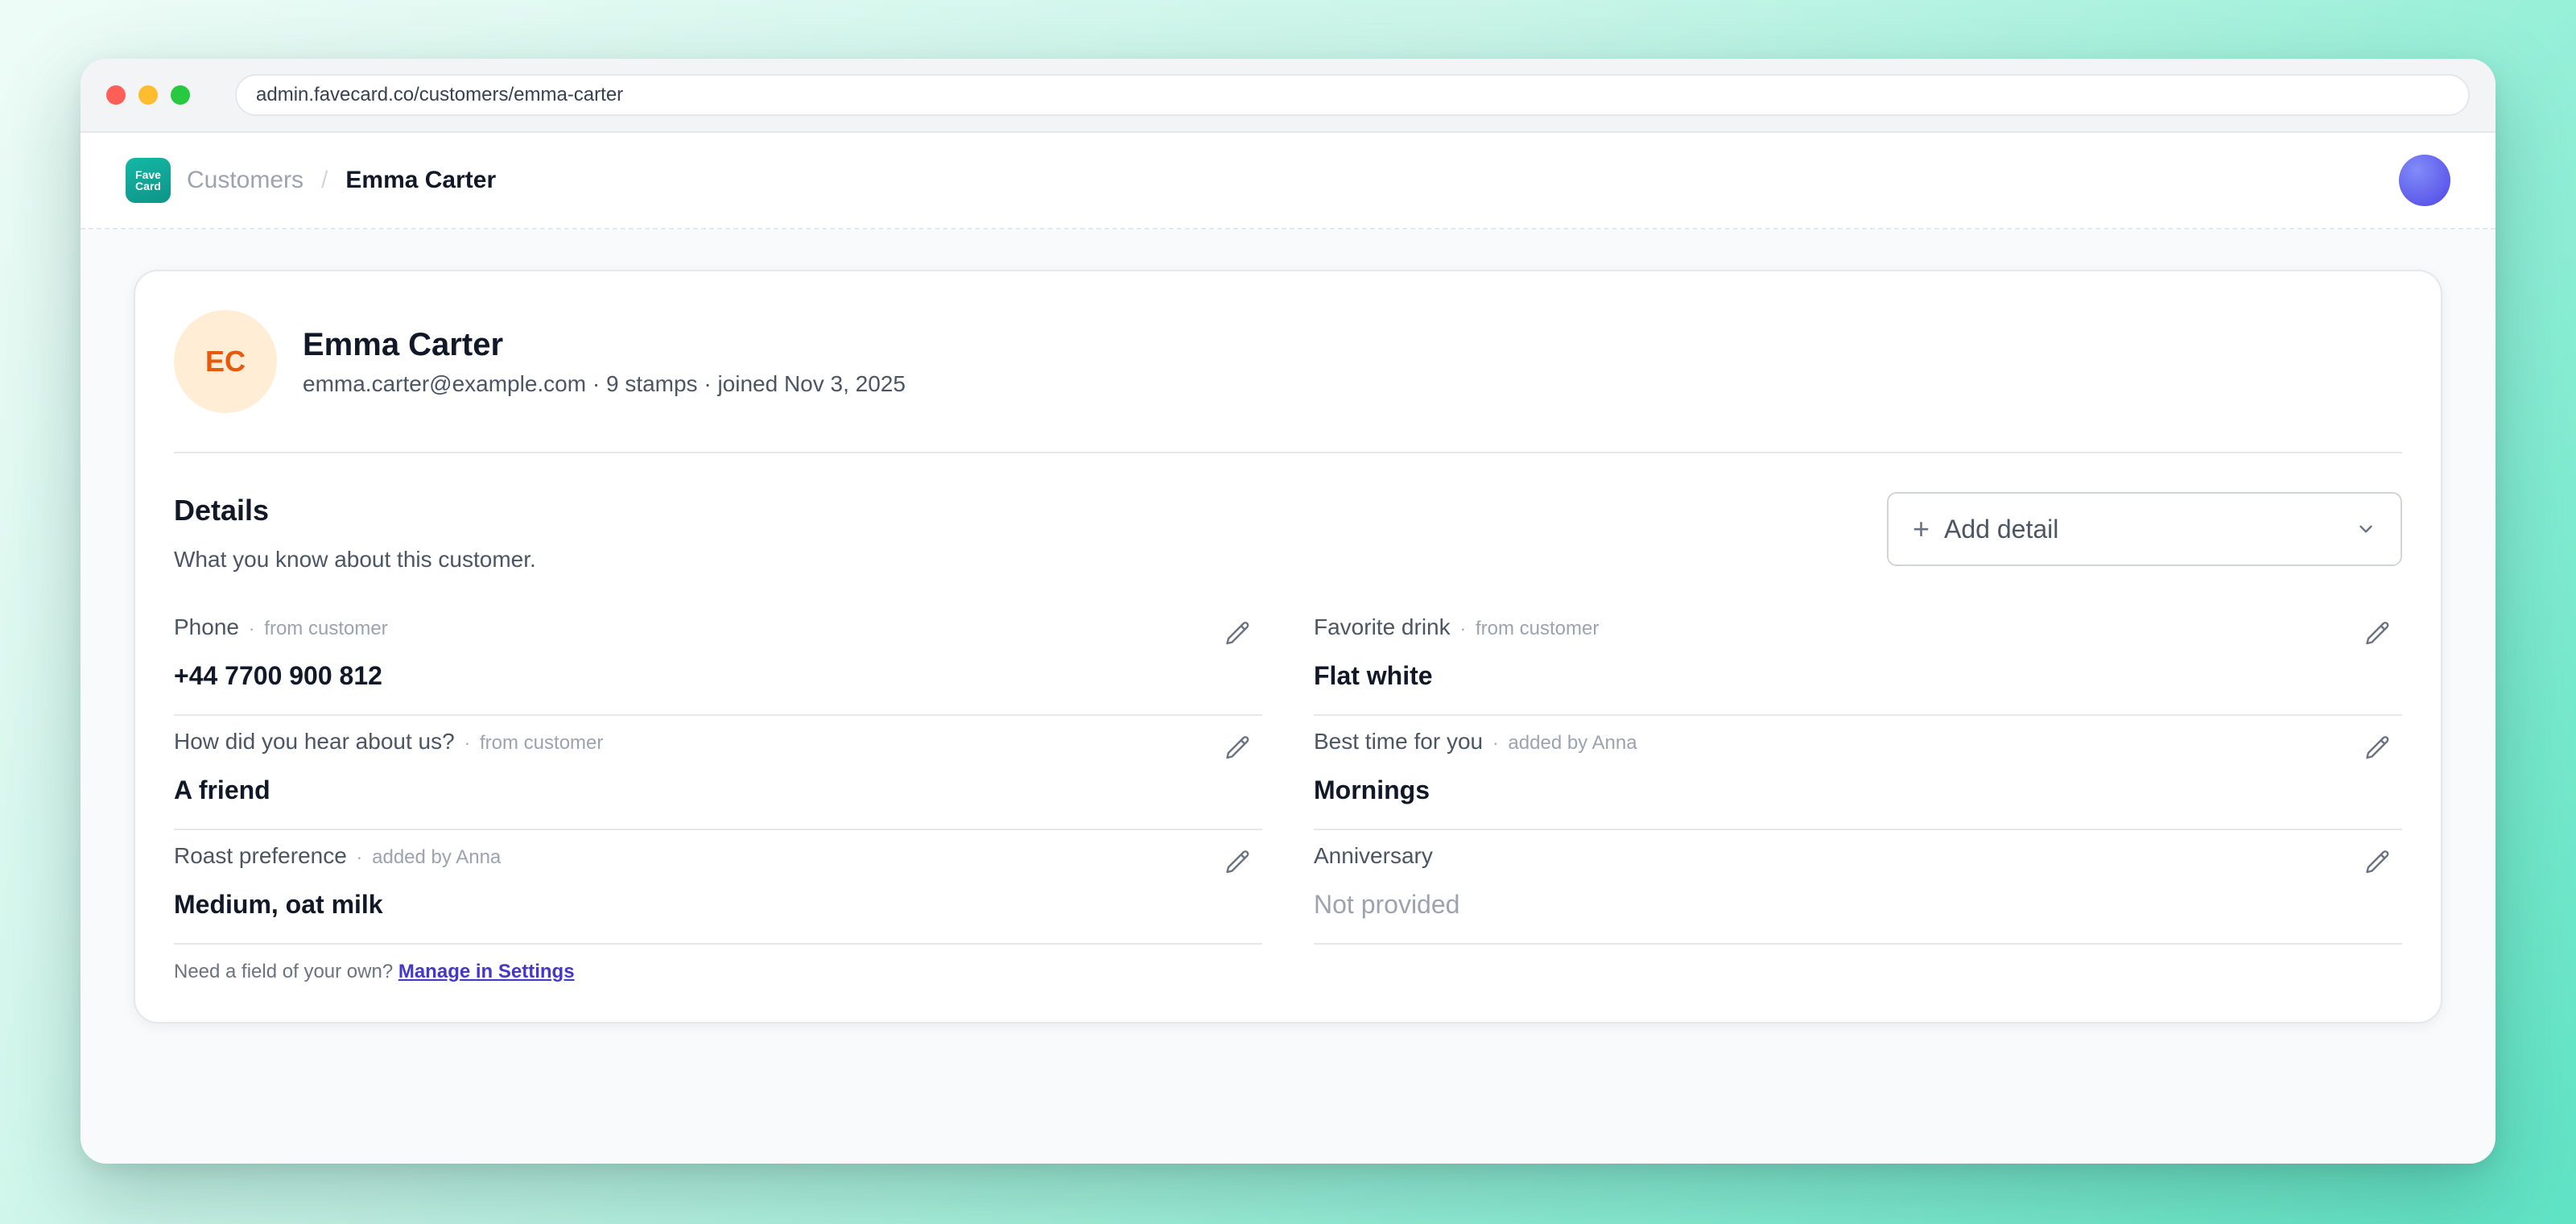 The height and width of the screenshot is (1224, 2576). I want to click on field-value: Mornings, so click(1372, 789).